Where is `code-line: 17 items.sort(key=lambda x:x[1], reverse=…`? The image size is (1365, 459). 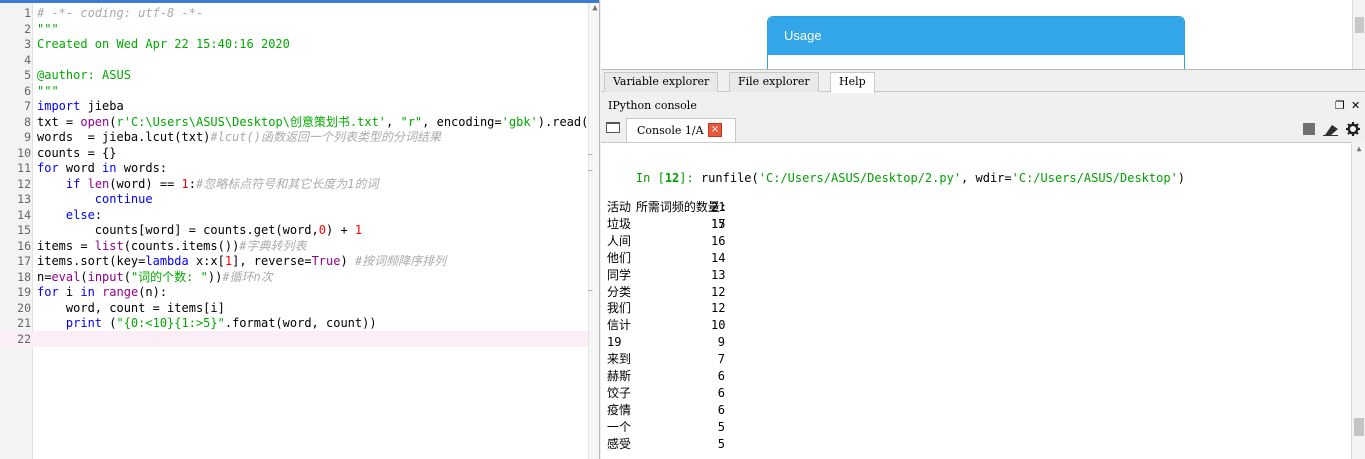 code-line: 17 items.sort(key=lambda x:x[1], reverse=… is located at coordinates (294, 261).